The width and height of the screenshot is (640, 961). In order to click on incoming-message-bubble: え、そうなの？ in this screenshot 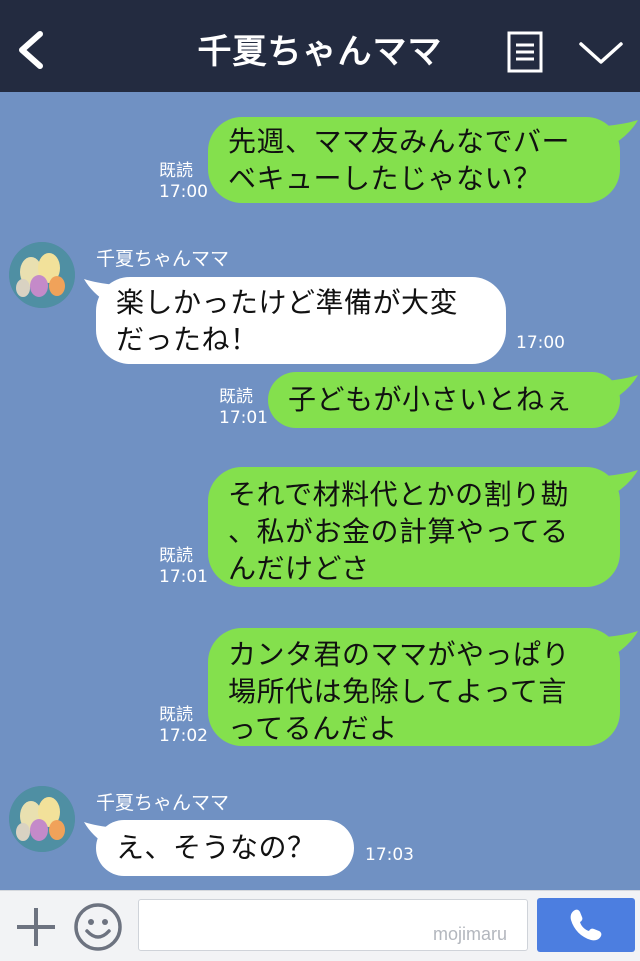, I will do `click(225, 848)`.